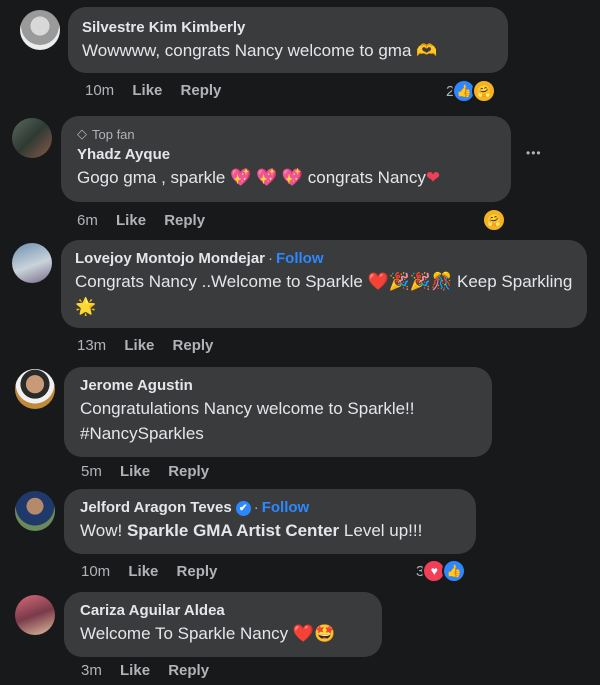 The width and height of the screenshot is (600, 685). What do you see at coordinates (433, 177) in the screenshot?
I see `heart-emoji: ❤` at bounding box center [433, 177].